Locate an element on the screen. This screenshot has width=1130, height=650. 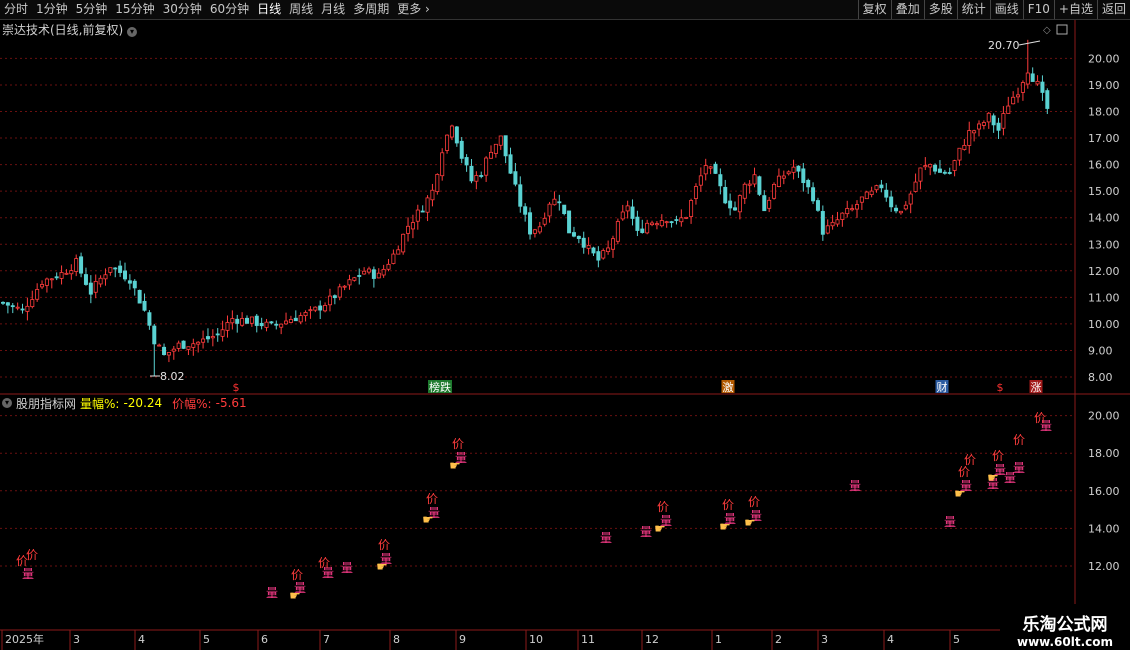
event-mark: 涨 is located at coordinates (1036, 387).